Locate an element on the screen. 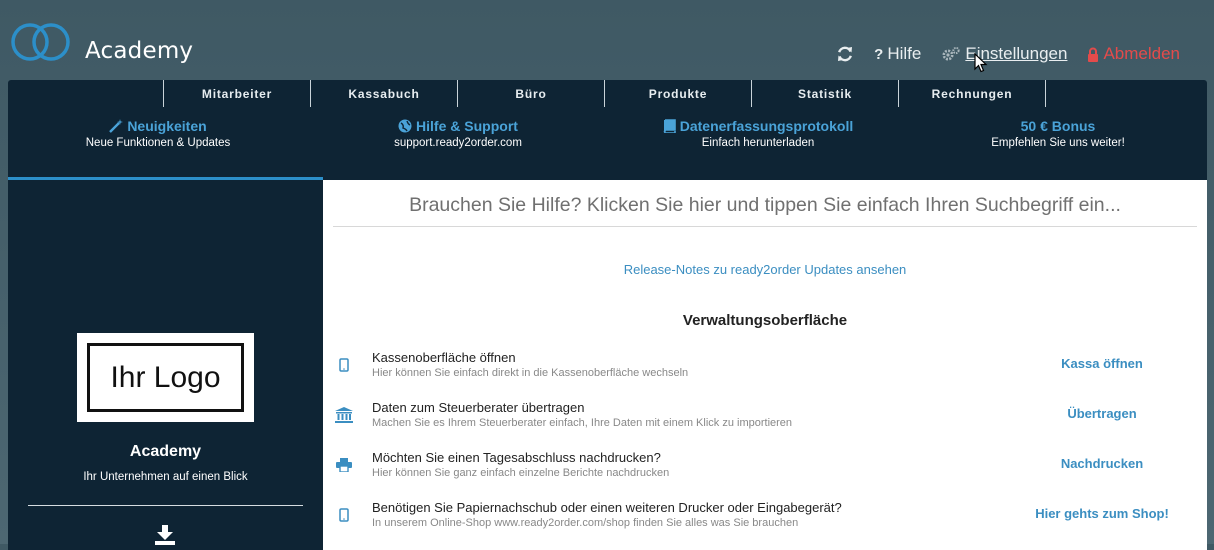 The height and width of the screenshot is (550, 1214). promo-subtitle: Neue Funktionen & Updates is located at coordinates (158, 143).